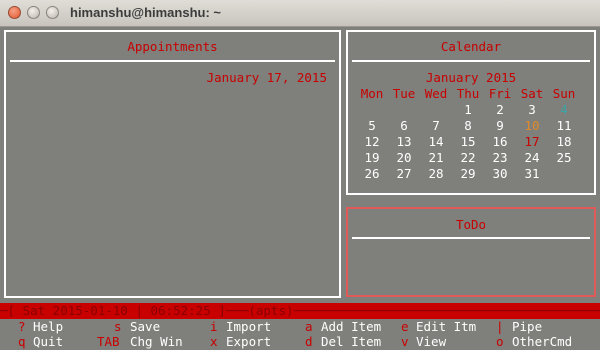 The width and height of the screenshot is (600, 350). Describe the element at coordinates (118, 326) in the screenshot. I see `shortcut-key: s` at that location.